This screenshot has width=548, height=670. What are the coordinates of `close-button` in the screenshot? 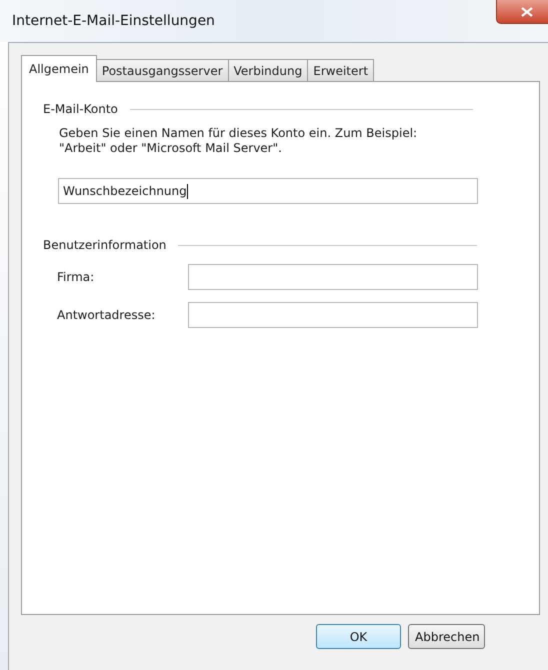 It's located at (522, 12).